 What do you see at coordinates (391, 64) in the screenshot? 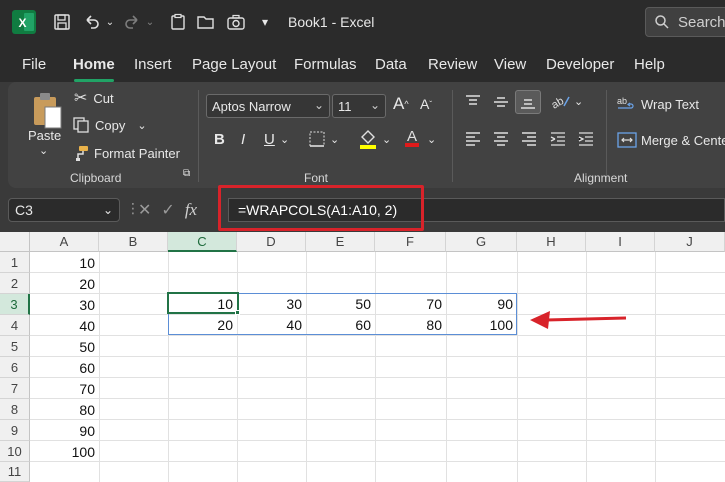
I see `tab-data: Data` at bounding box center [391, 64].